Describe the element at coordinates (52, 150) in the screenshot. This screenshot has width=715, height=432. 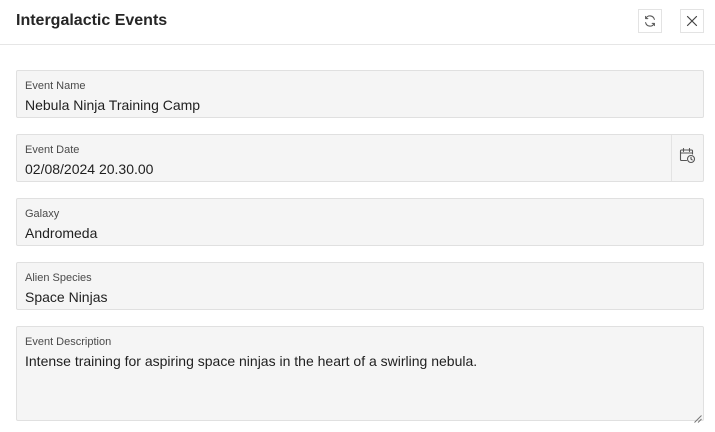
I see `event-date-label: Event Date` at that location.